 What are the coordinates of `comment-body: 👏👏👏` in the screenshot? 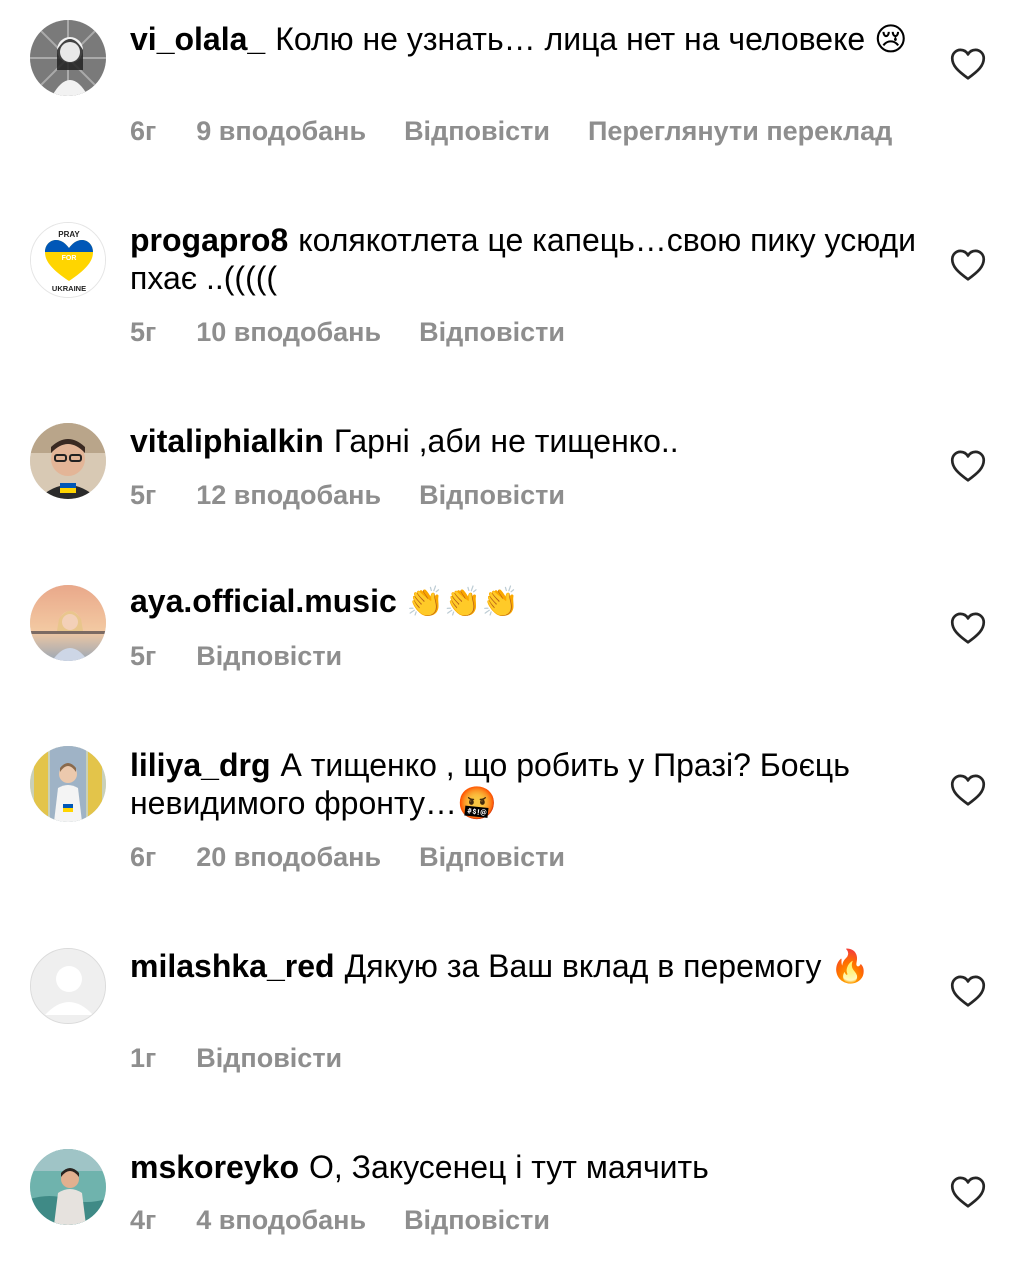 It's located at (462, 602).